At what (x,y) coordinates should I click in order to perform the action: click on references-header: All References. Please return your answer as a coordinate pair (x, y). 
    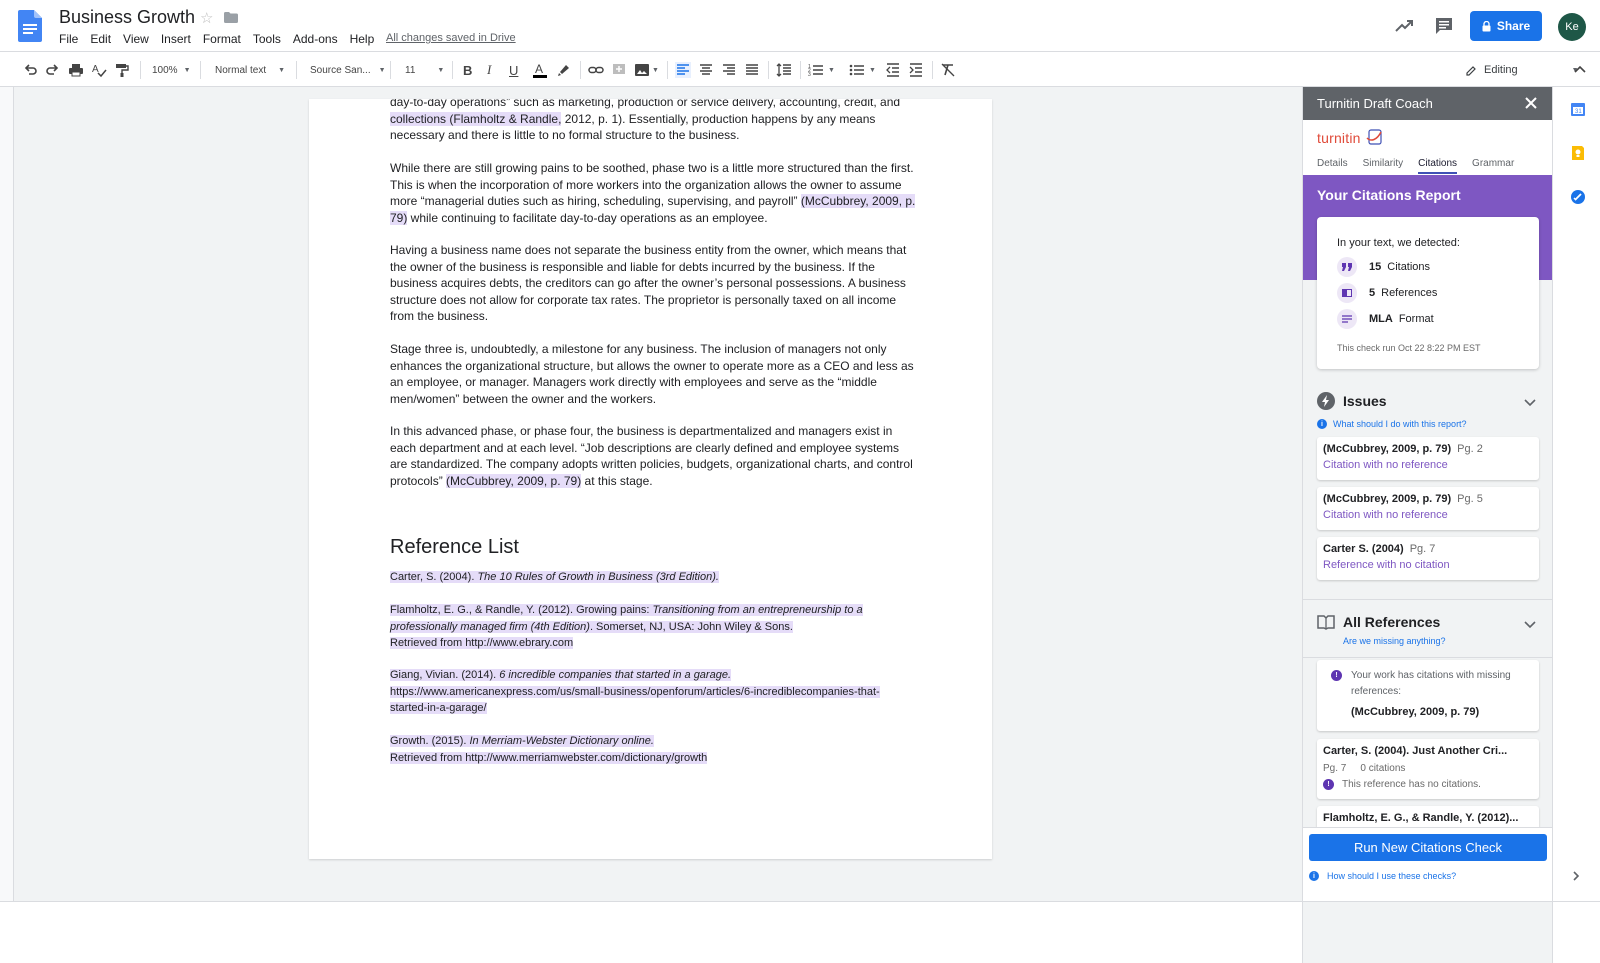
    Looking at the image, I should click on (1378, 622).